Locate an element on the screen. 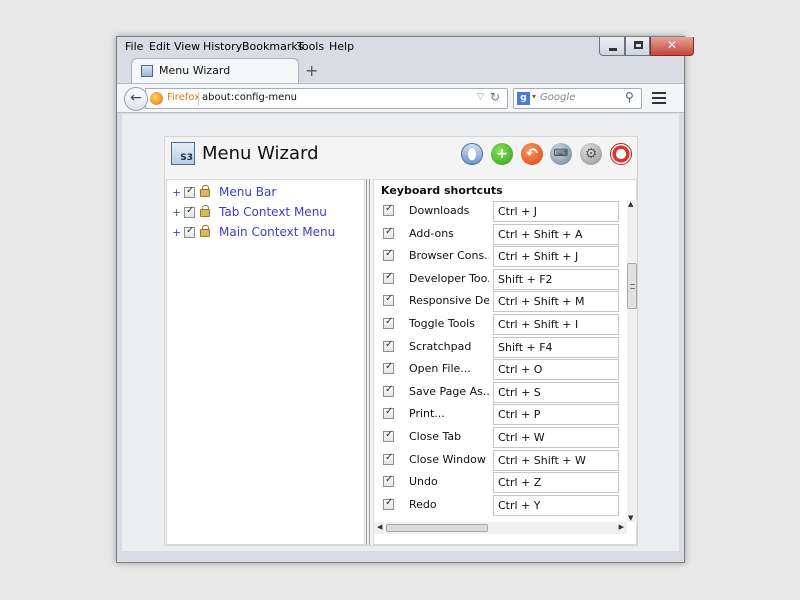 The width and height of the screenshot is (800, 600). search-bar: g ▾ Google ⚲ is located at coordinates (577, 98).